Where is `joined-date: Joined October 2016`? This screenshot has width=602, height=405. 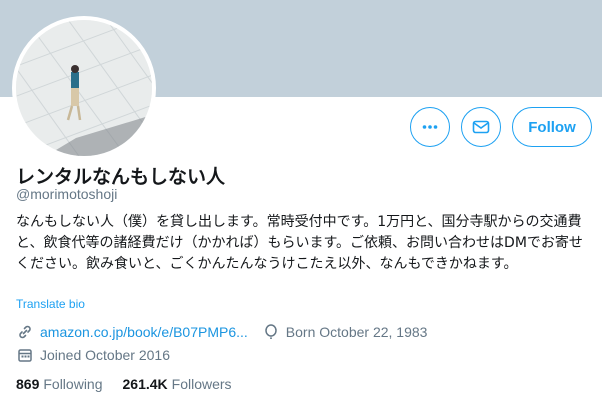 joined-date: Joined October 2016 is located at coordinates (105, 355).